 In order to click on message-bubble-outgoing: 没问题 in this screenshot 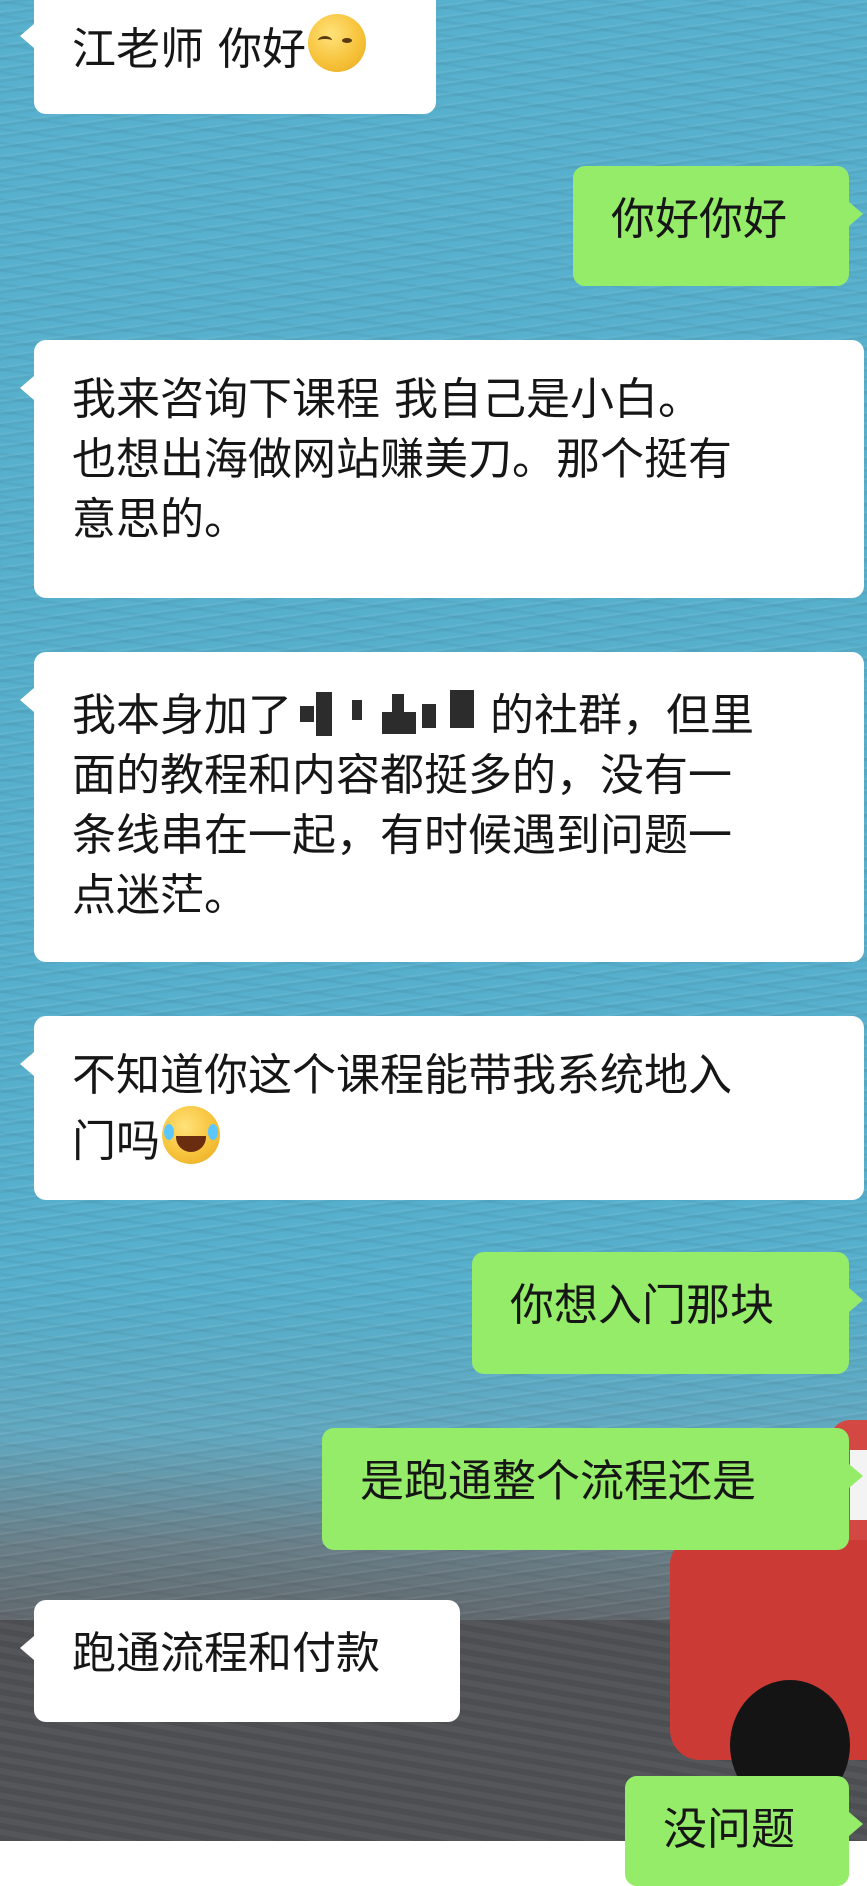, I will do `click(744, 1831)`.